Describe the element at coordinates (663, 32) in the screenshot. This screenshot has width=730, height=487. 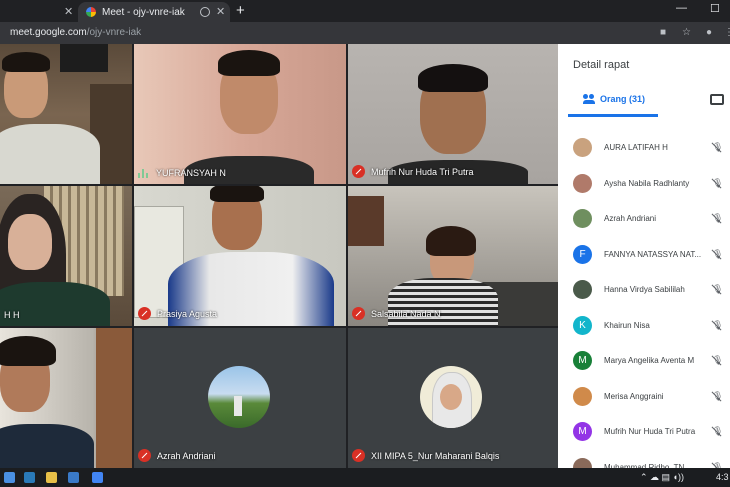
I see `camera-icon: ■` at that location.